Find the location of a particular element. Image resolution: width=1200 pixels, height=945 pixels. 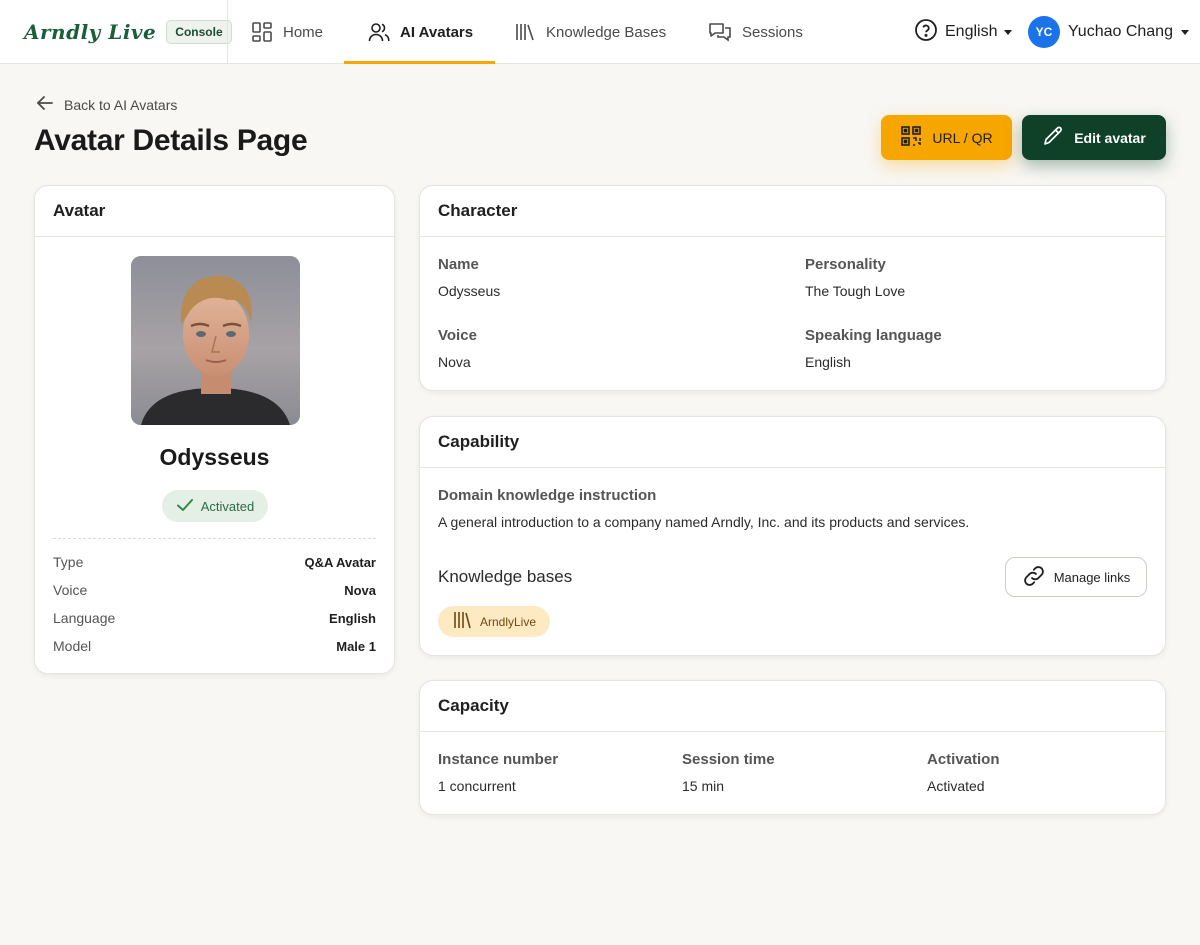

status-badge: Activated is located at coordinates (215, 506).